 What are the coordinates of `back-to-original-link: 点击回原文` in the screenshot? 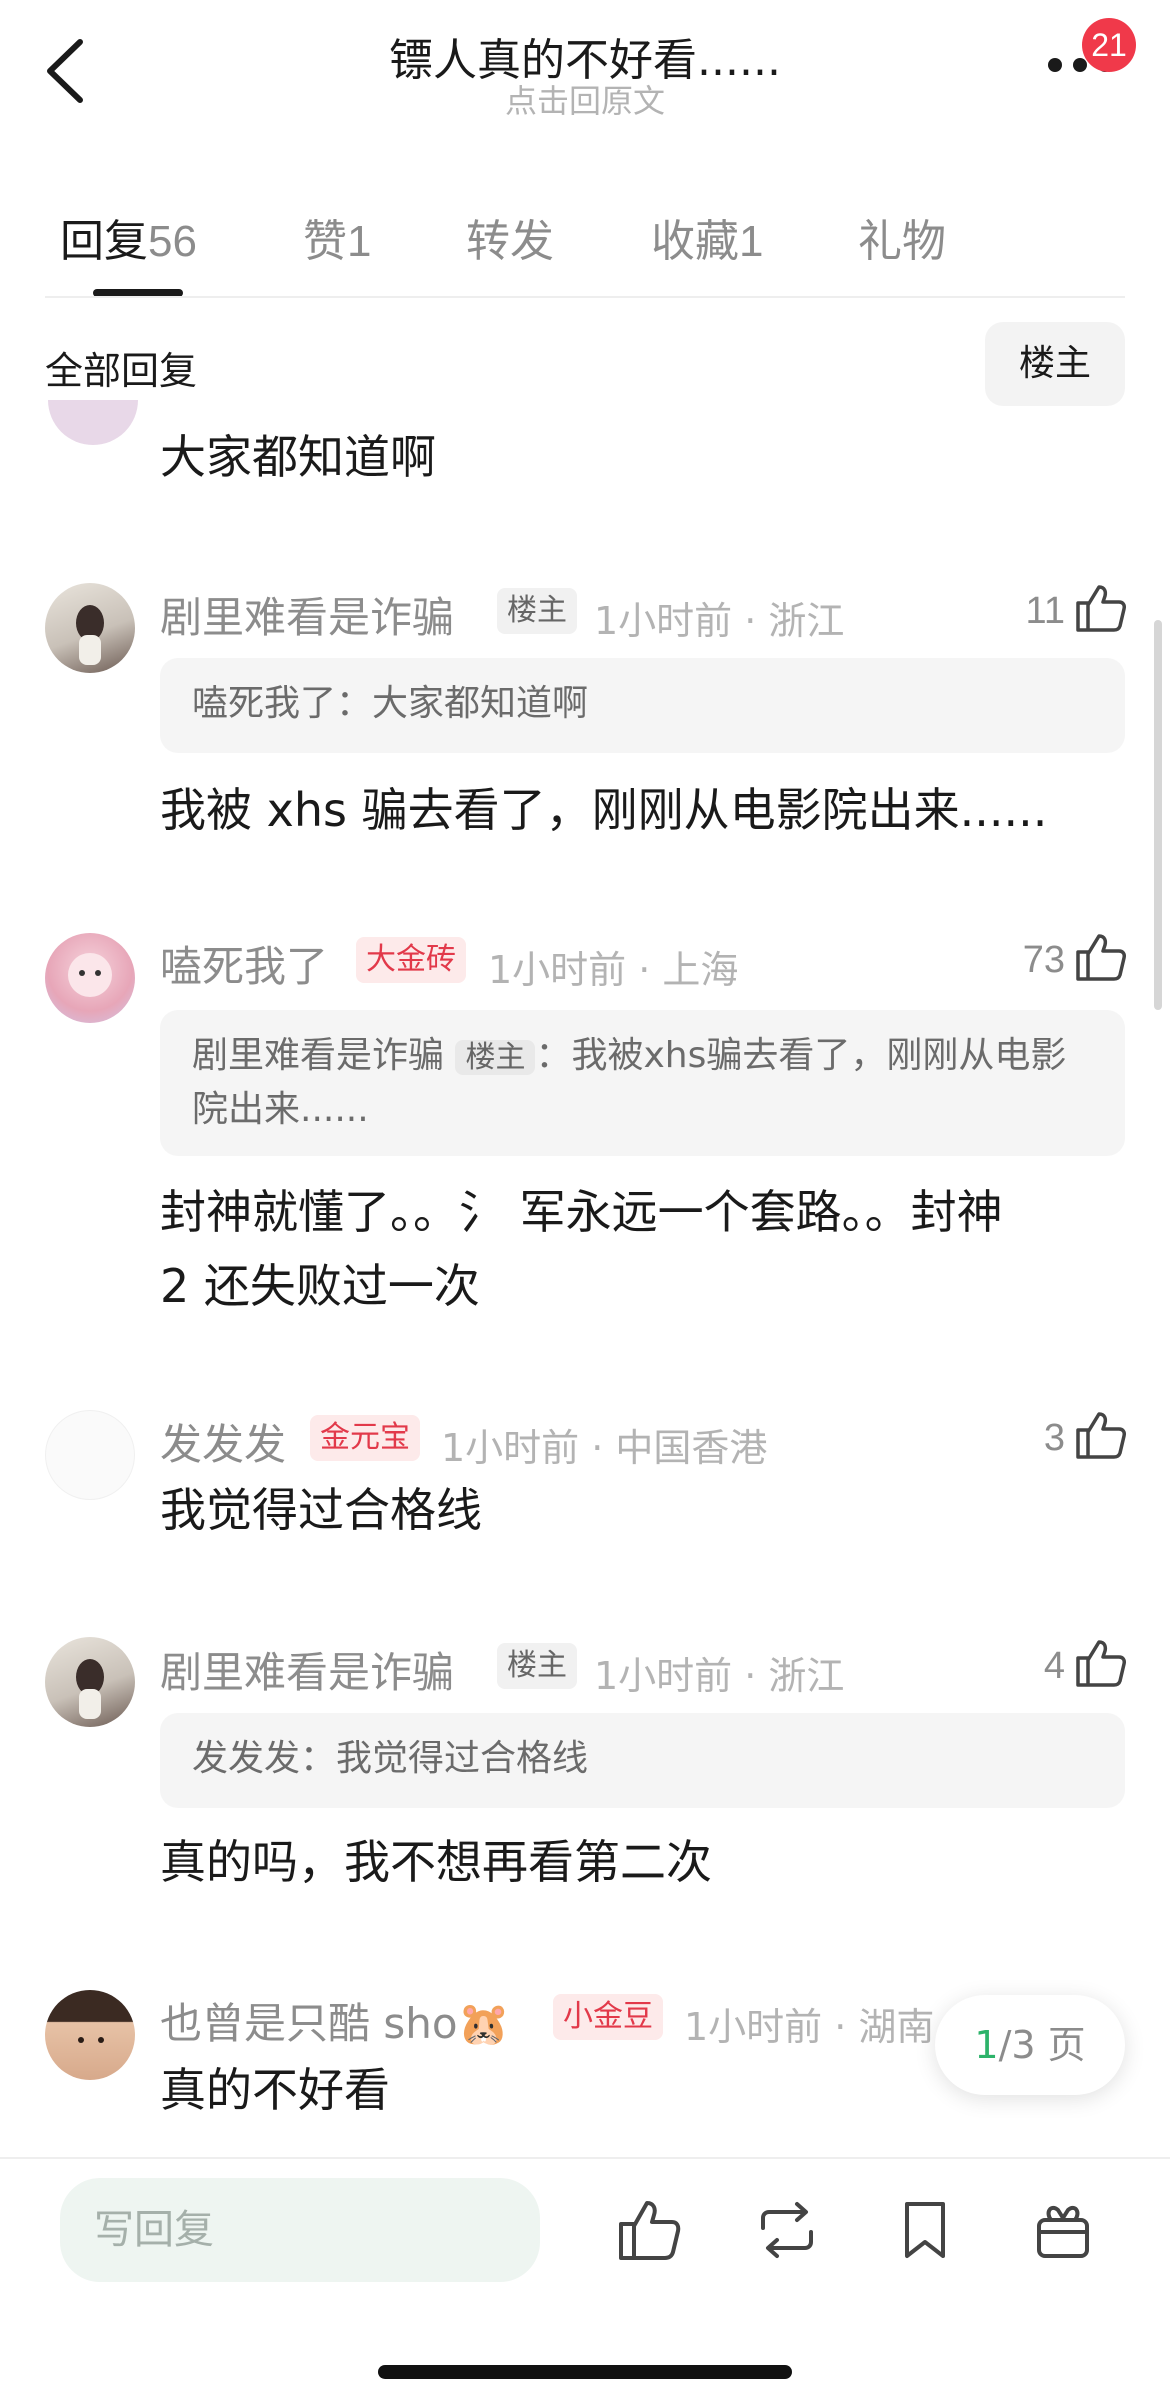 It's located at (585, 99).